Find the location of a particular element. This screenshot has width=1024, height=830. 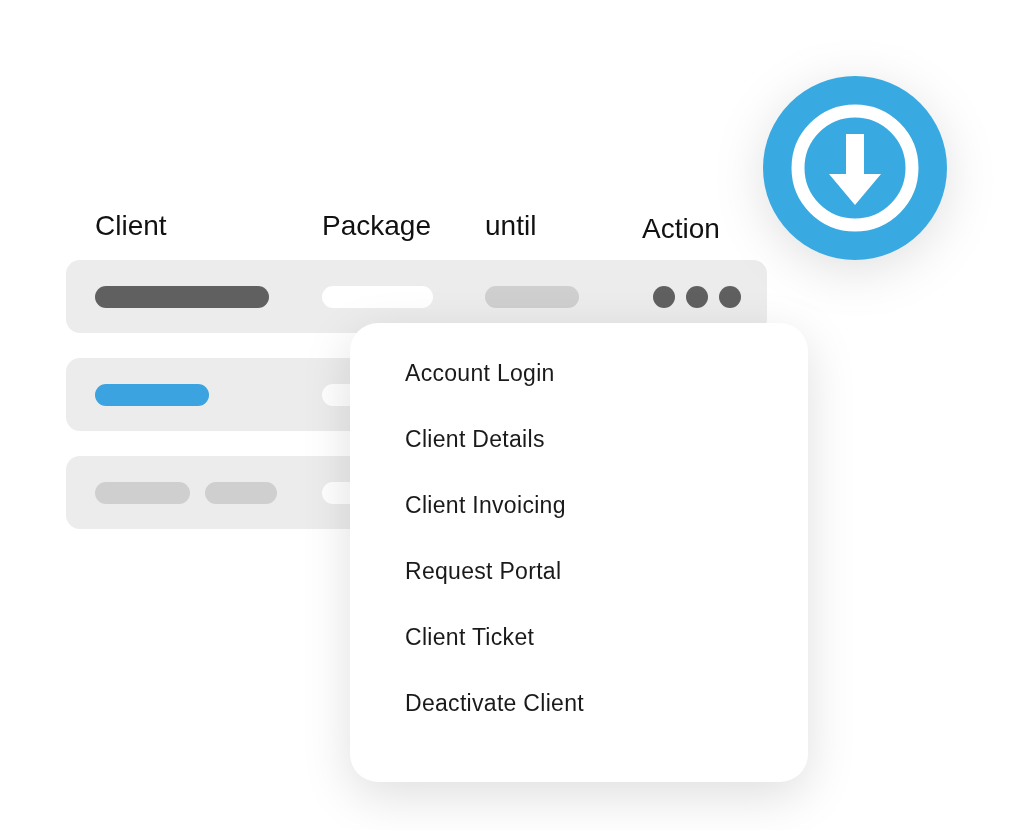

column-header: Package is located at coordinates (377, 226).